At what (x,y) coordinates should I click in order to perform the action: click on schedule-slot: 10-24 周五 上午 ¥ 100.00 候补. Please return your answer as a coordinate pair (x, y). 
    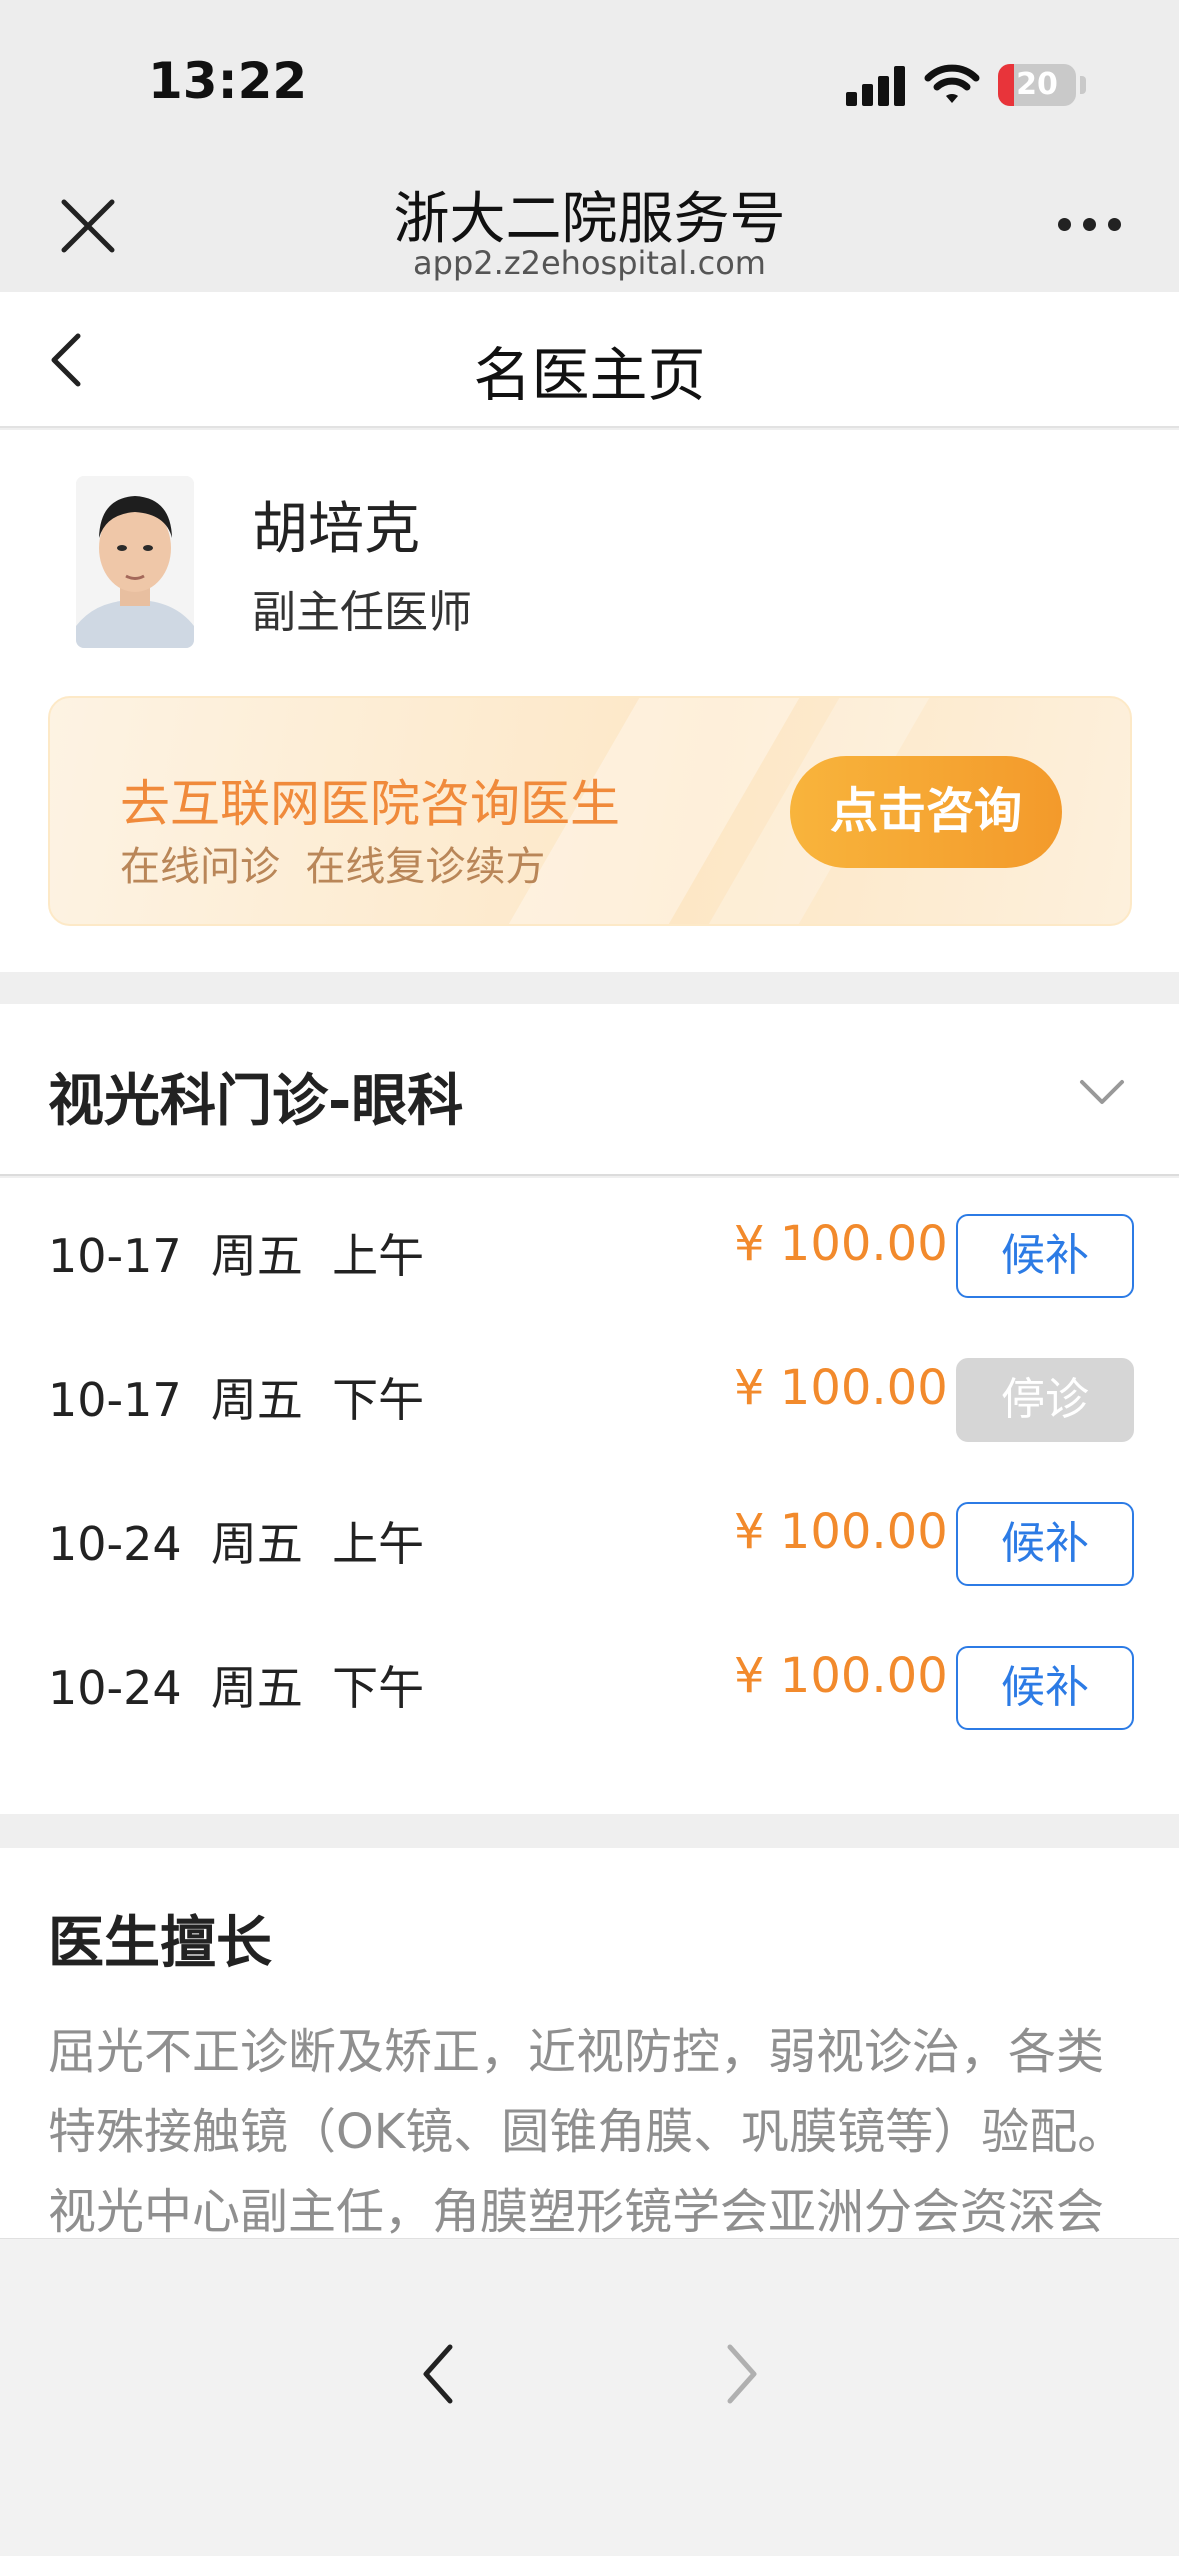
    Looking at the image, I should click on (589, 1538).